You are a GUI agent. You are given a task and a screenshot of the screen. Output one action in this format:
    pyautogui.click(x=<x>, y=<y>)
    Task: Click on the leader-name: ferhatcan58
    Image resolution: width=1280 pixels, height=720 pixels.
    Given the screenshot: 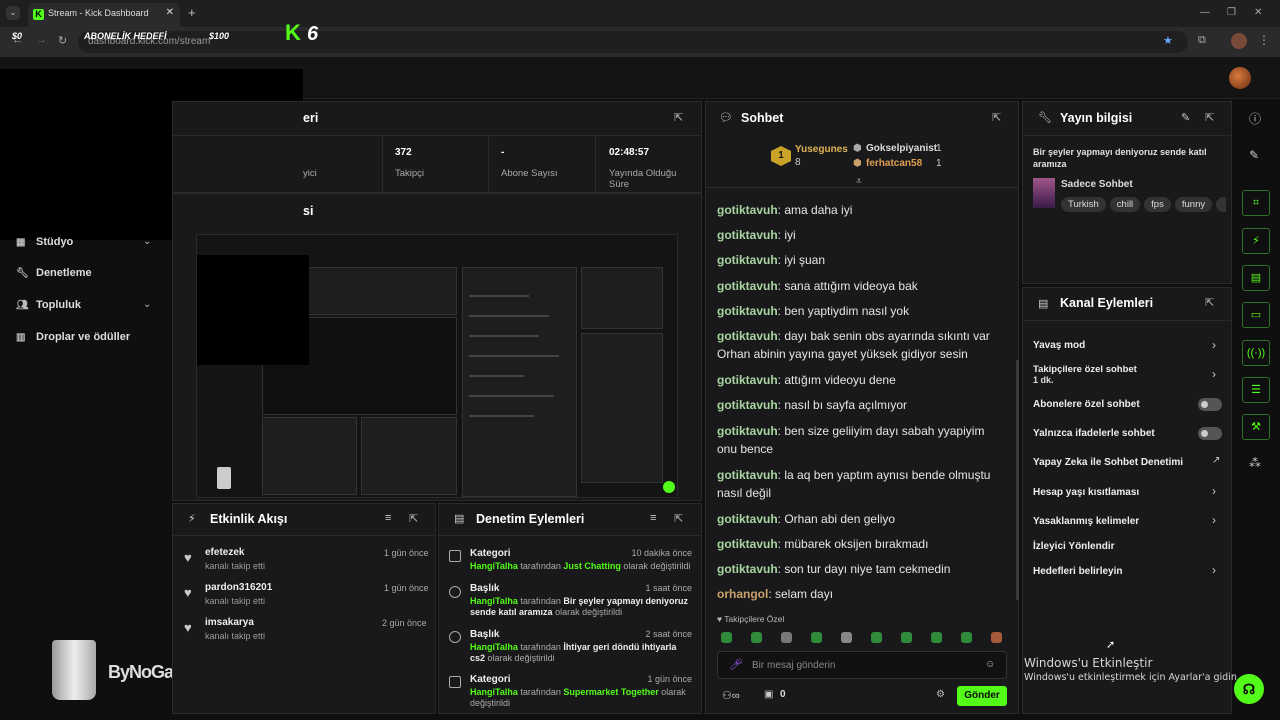 What is the action you would take?
    pyautogui.click(x=894, y=163)
    